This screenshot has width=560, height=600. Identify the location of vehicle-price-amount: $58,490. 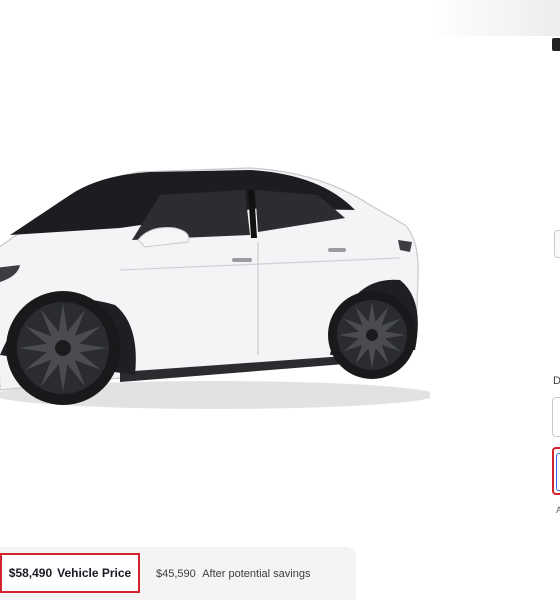
(30, 573).